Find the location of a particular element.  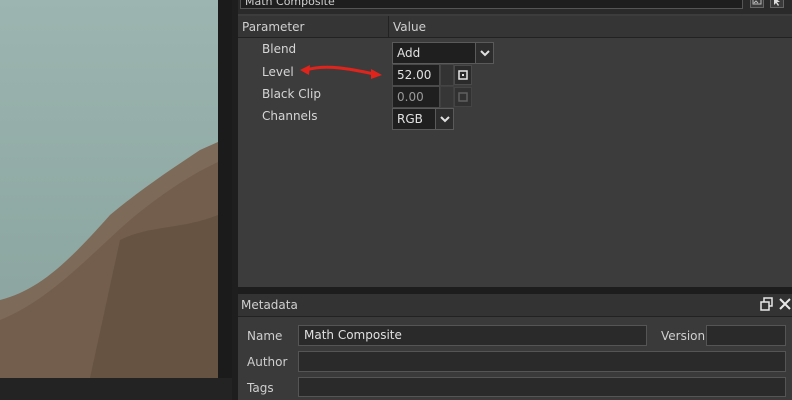

param-label-black-clip: Black Clip is located at coordinates (291, 94).